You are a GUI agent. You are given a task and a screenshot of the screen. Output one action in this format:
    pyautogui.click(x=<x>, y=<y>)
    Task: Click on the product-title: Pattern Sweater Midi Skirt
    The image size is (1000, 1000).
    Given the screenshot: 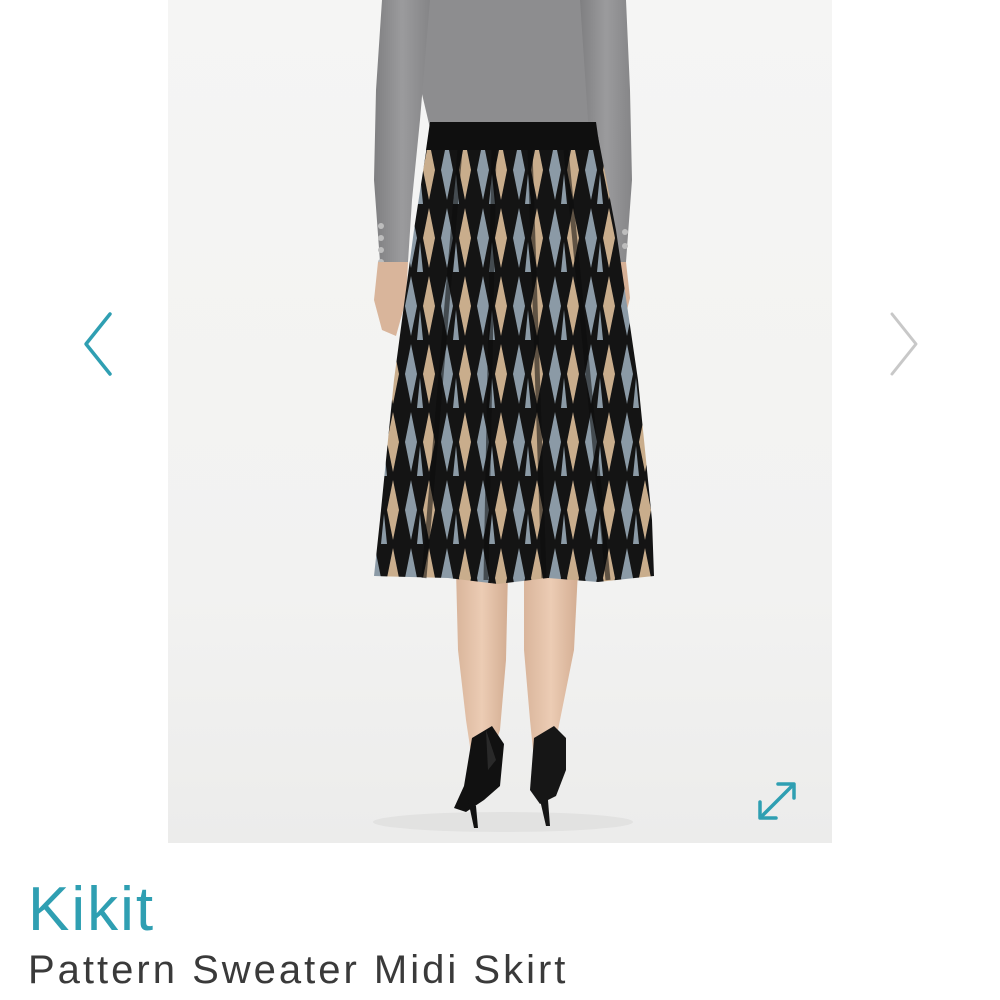 What is the action you would take?
    pyautogui.click(x=298, y=970)
    